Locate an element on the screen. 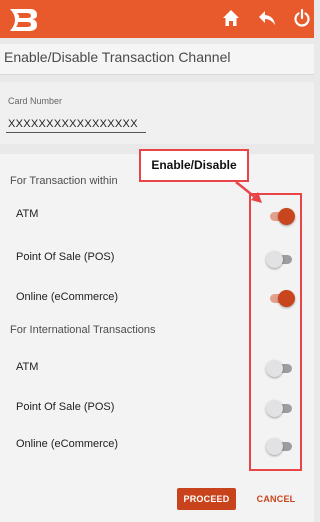  intl-online-label: Online (eCommerce) is located at coordinates (67, 444).